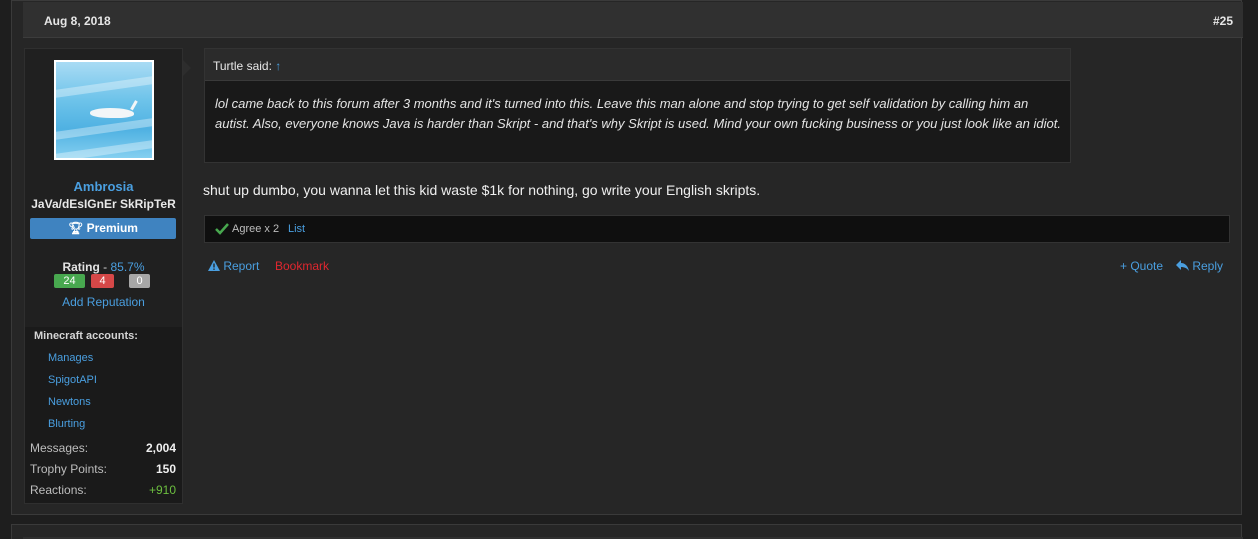  Describe the element at coordinates (162, 490) in the screenshot. I see `stat-value: +910` at that location.